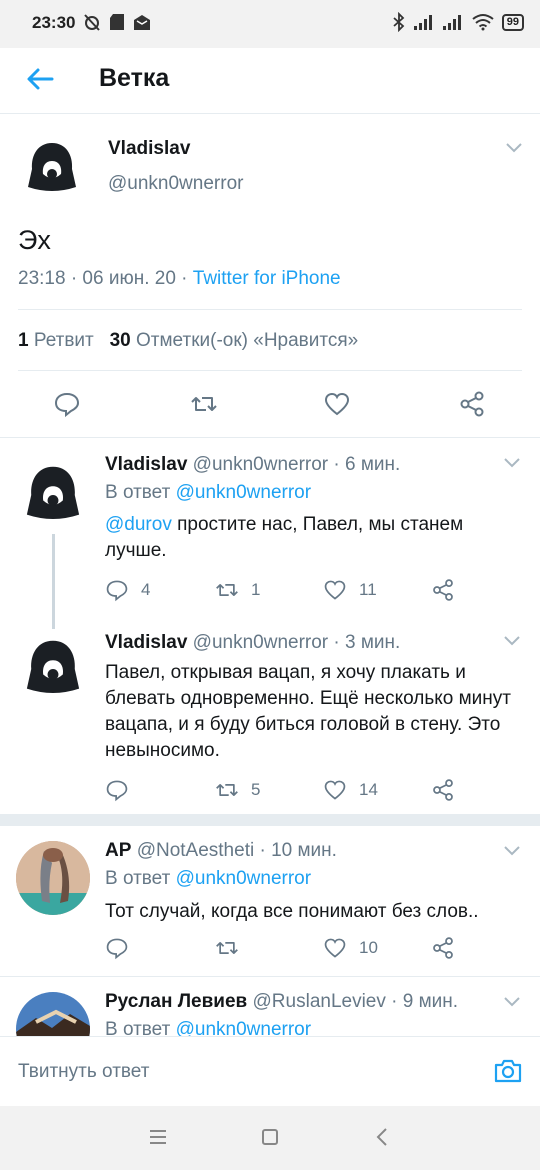 The width and height of the screenshot is (540, 1170). I want to click on page-title: Ветка, so click(134, 78).